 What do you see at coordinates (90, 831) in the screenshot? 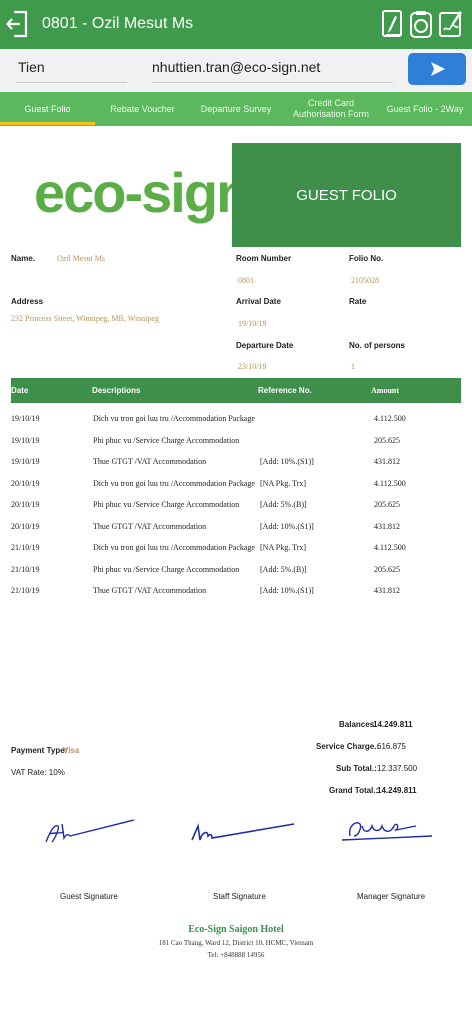
I see `guest-signature-image` at bounding box center [90, 831].